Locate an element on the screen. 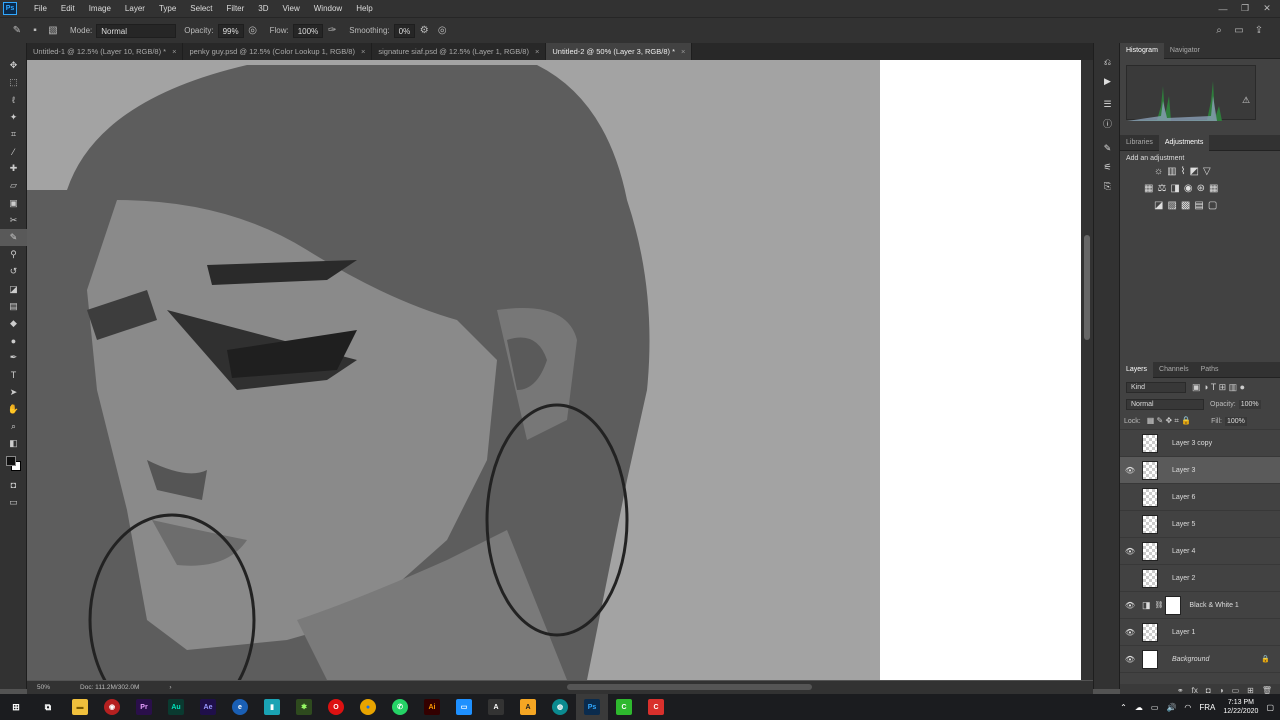 The width and height of the screenshot is (1280, 720). tab-layers: Layers is located at coordinates (1137, 369).